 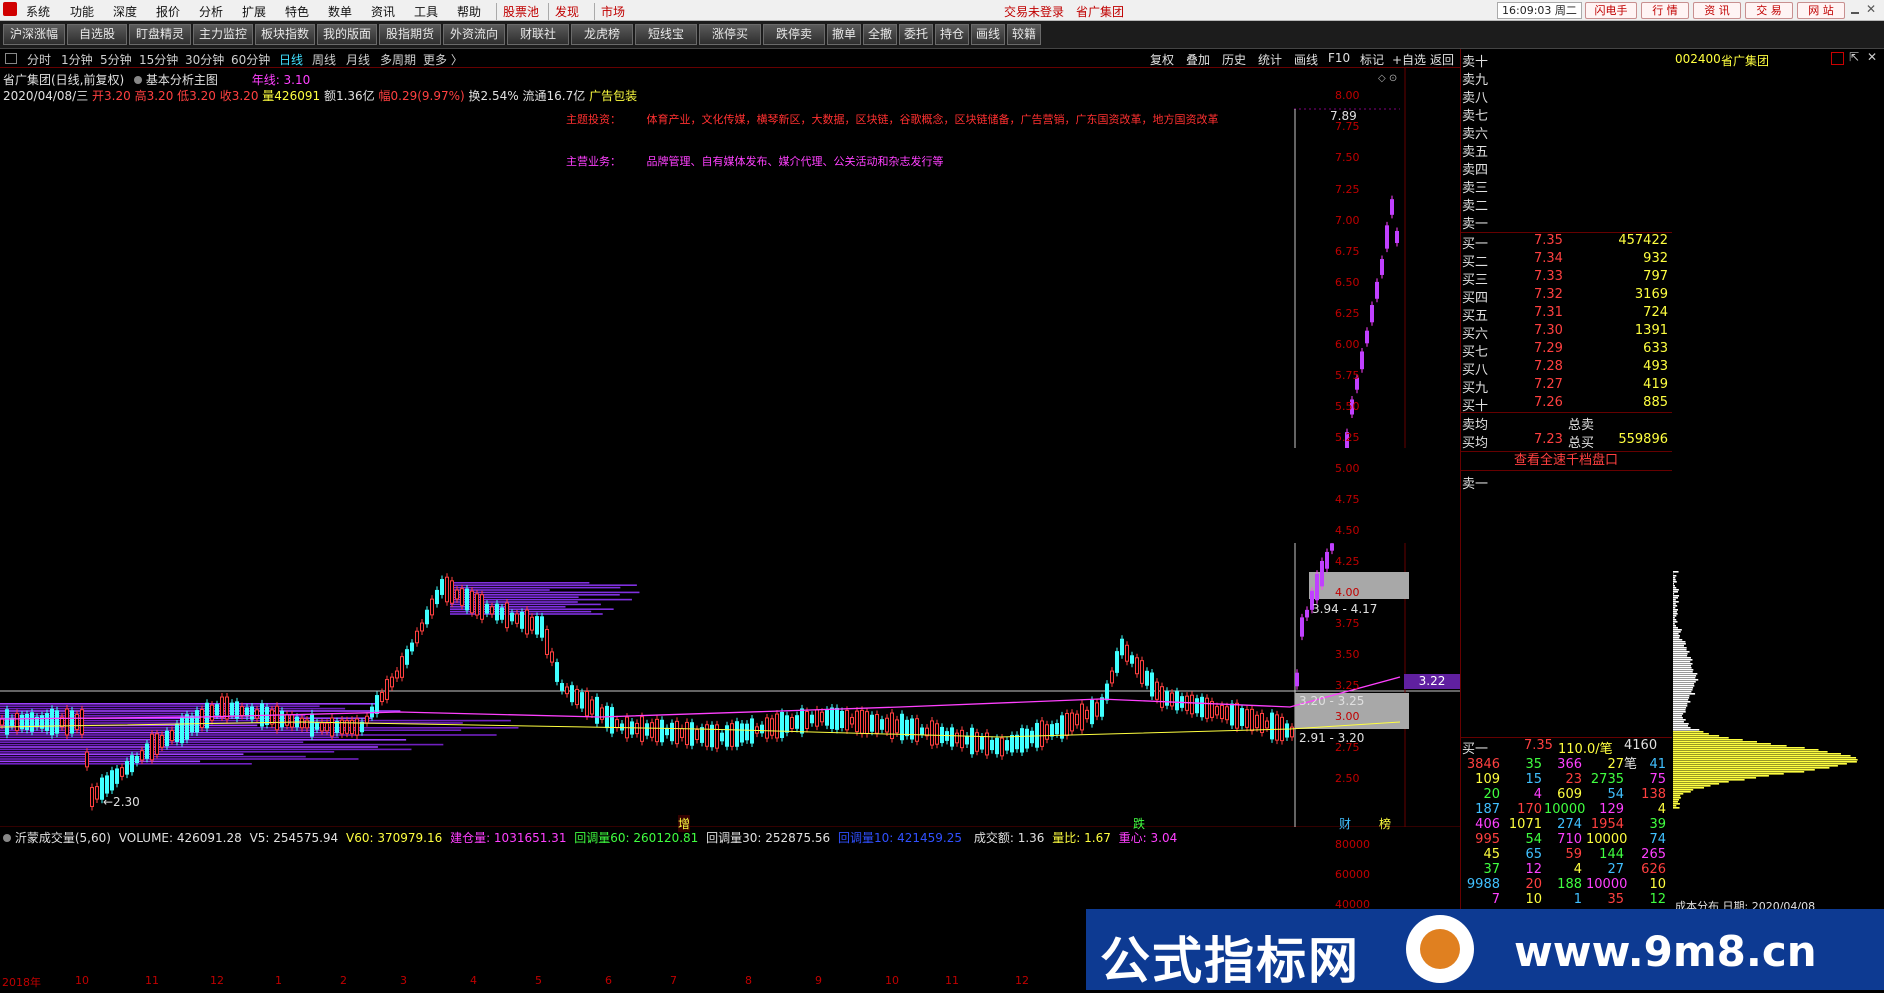 I want to click on menu-function: 功能, so click(x=82, y=11).